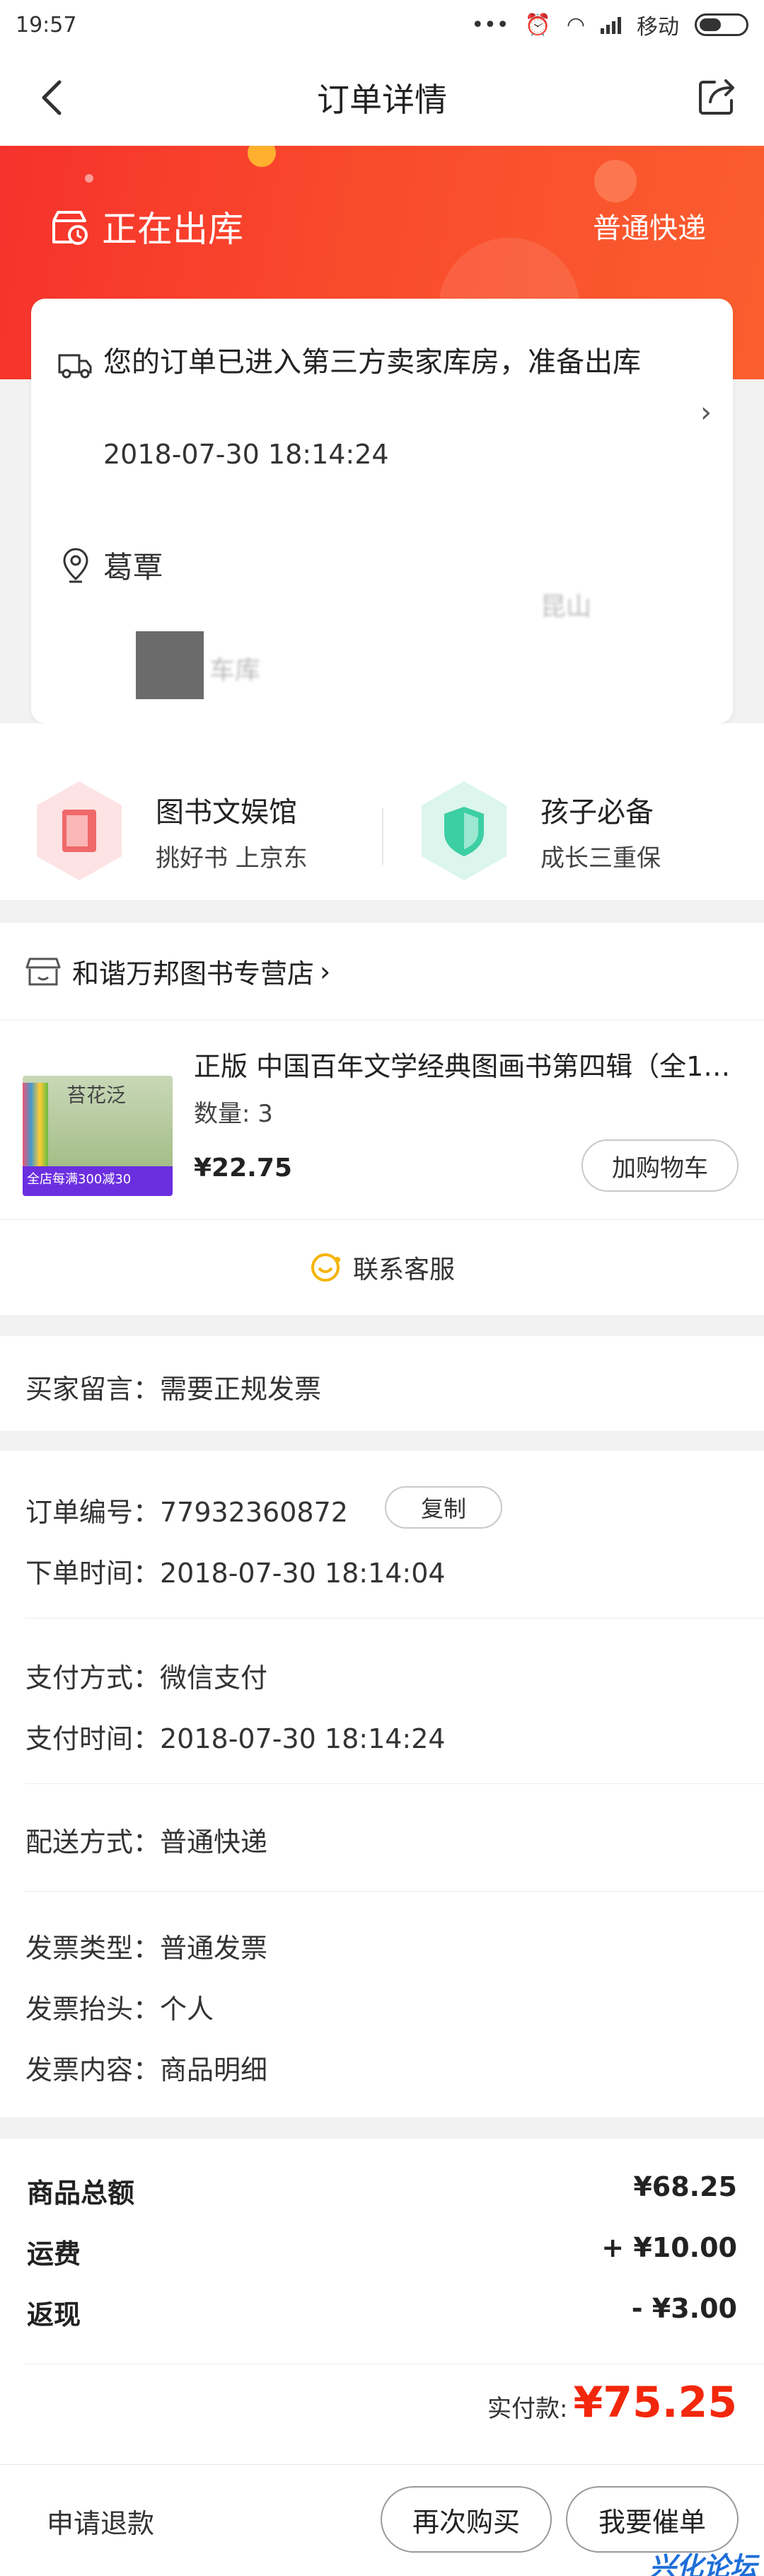  Describe the element at coordinates (382, 25) in the screenshot. I see `status-bar: 19:57 ••• ⏰ ◠ 移动` at that location.